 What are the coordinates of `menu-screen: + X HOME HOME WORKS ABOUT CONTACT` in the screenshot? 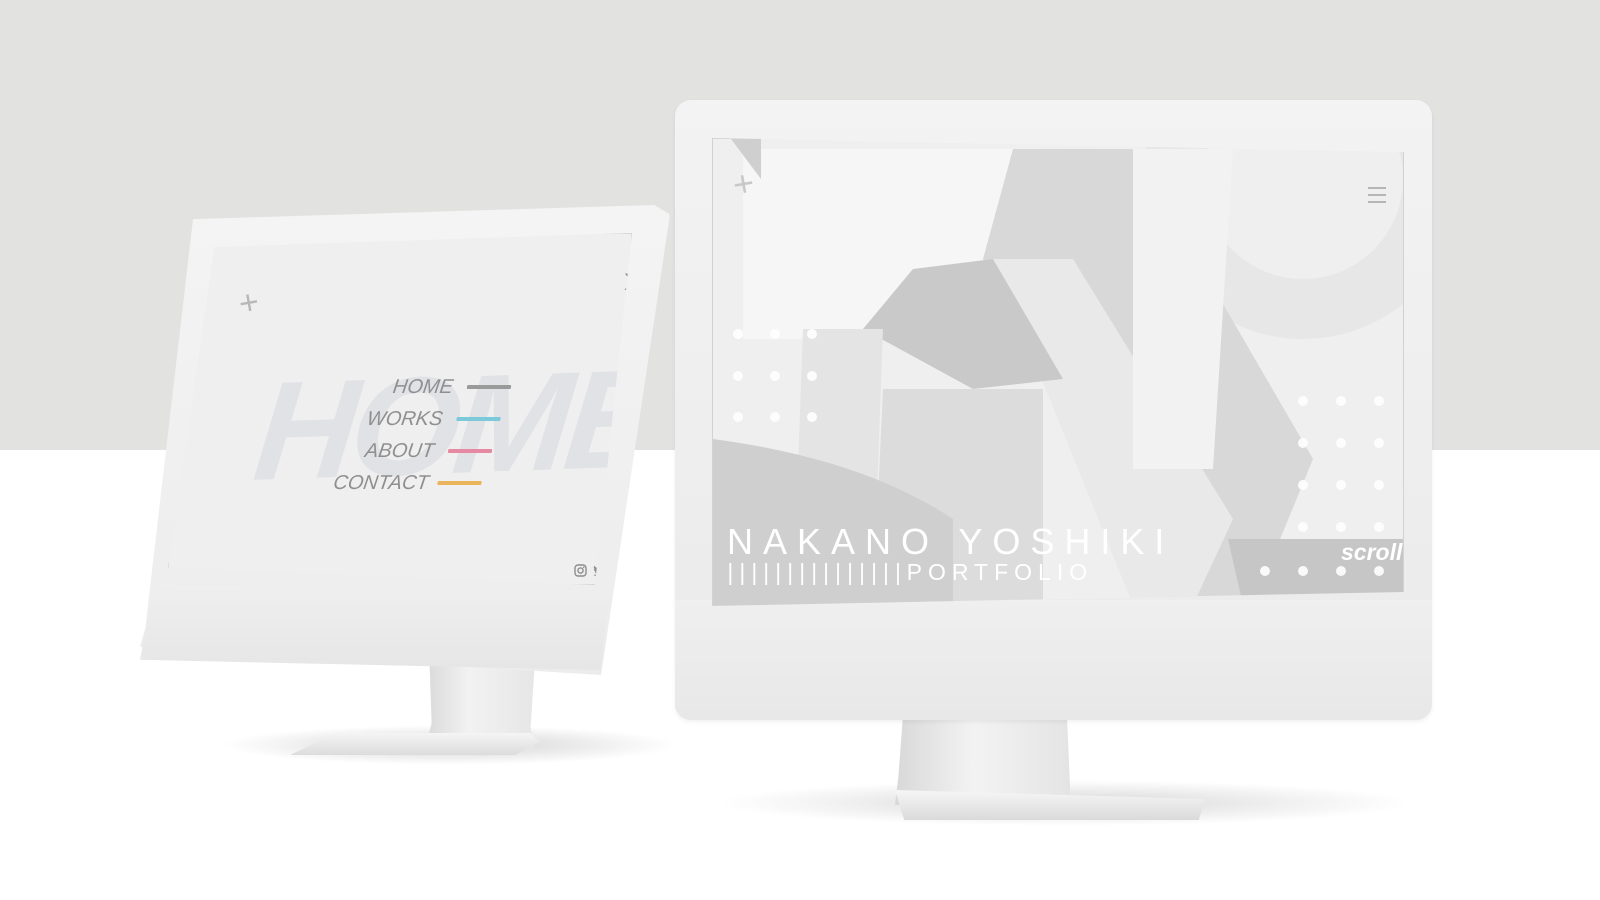 It's located at (400, 409).